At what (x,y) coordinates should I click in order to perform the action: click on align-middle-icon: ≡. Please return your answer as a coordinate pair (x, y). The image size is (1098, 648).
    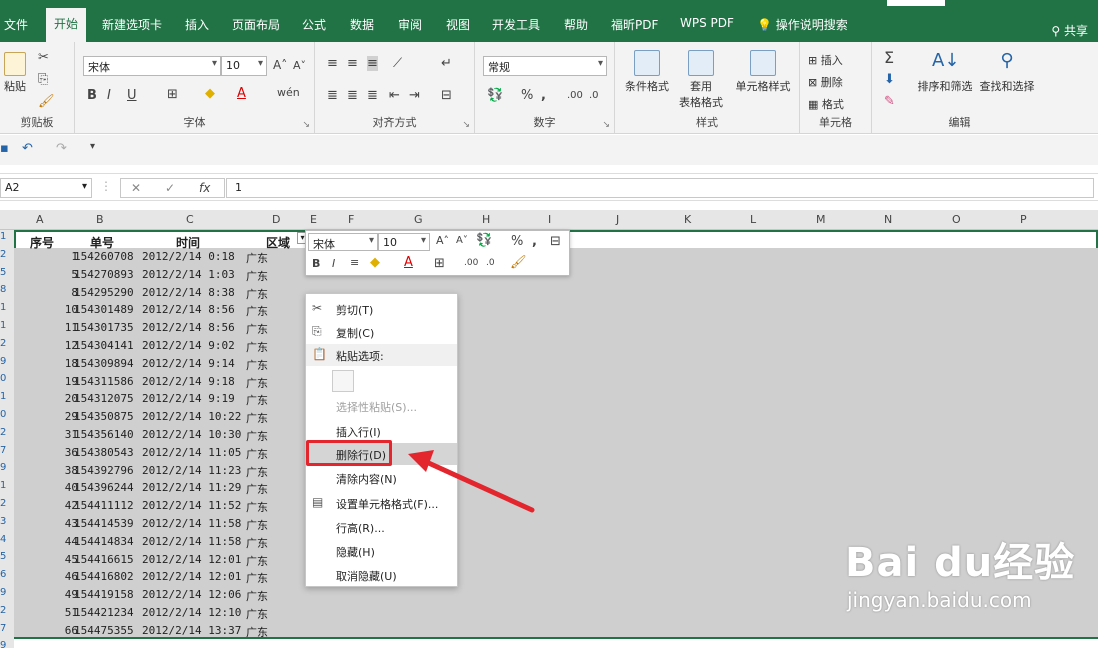
    Looking at the image, I should click on (352, 63).